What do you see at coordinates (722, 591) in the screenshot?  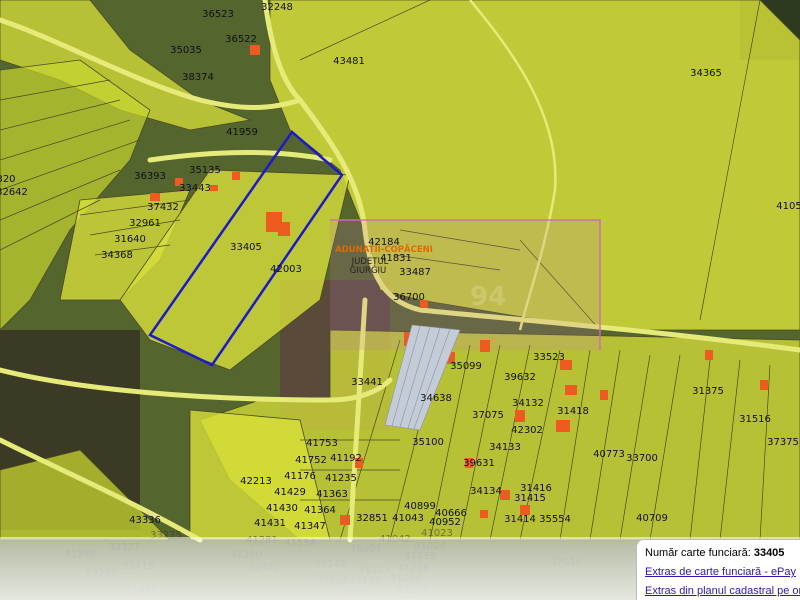 I see `extract-cadastral-plan-link: Extras din planul cadastral pe ortofoto` at bounding box center [722, 591].